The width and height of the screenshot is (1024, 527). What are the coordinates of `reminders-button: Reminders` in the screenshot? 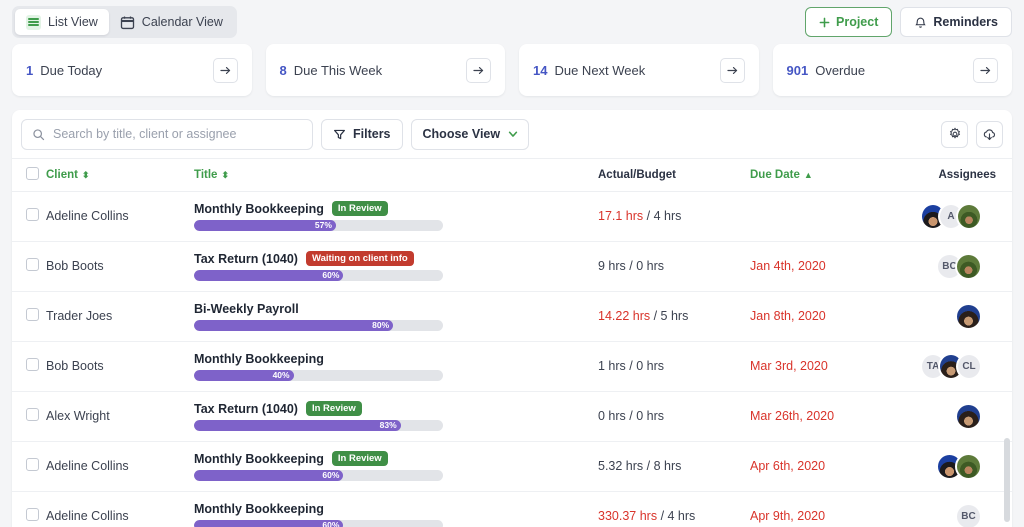 It's located at (956, 22).